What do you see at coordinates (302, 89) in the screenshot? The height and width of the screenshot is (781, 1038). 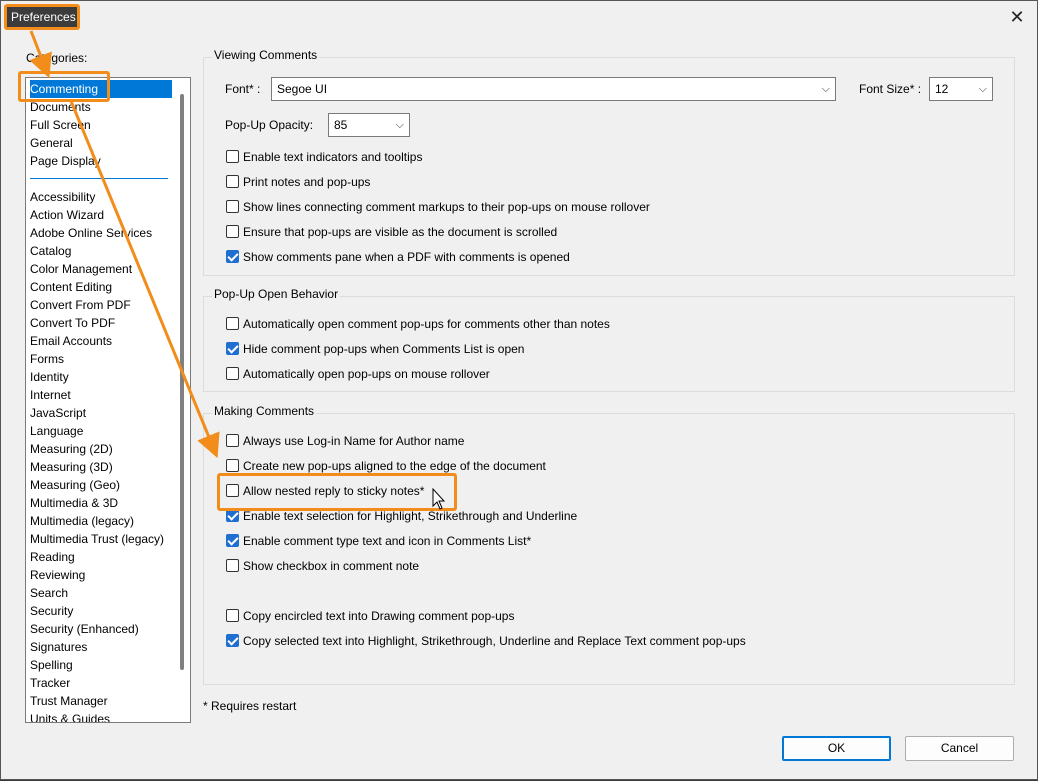 I see `font-value: Segoe UI` at bounding box center [302, 89].